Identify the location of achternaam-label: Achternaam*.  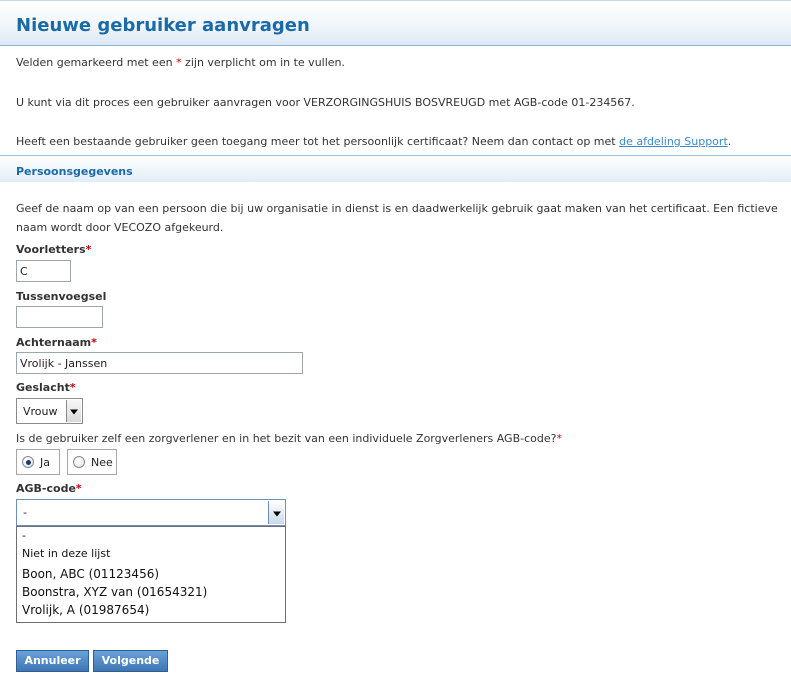
(56, 342).